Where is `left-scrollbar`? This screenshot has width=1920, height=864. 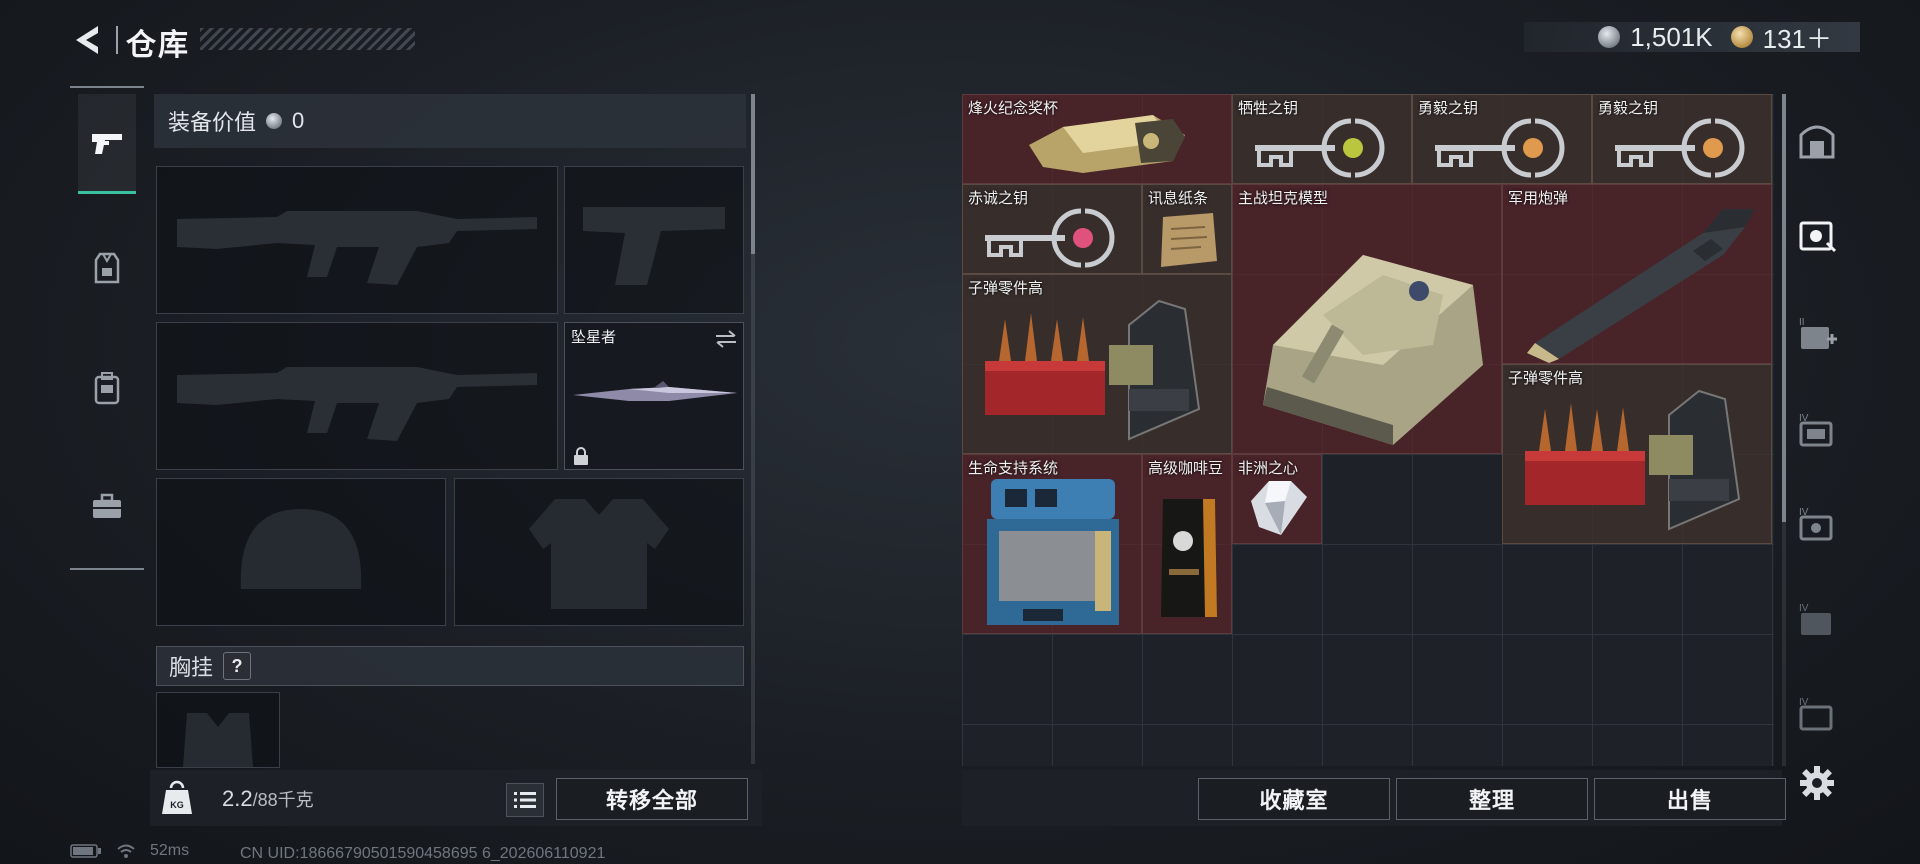 left-scrollbar is located at coordinates (753, 174).